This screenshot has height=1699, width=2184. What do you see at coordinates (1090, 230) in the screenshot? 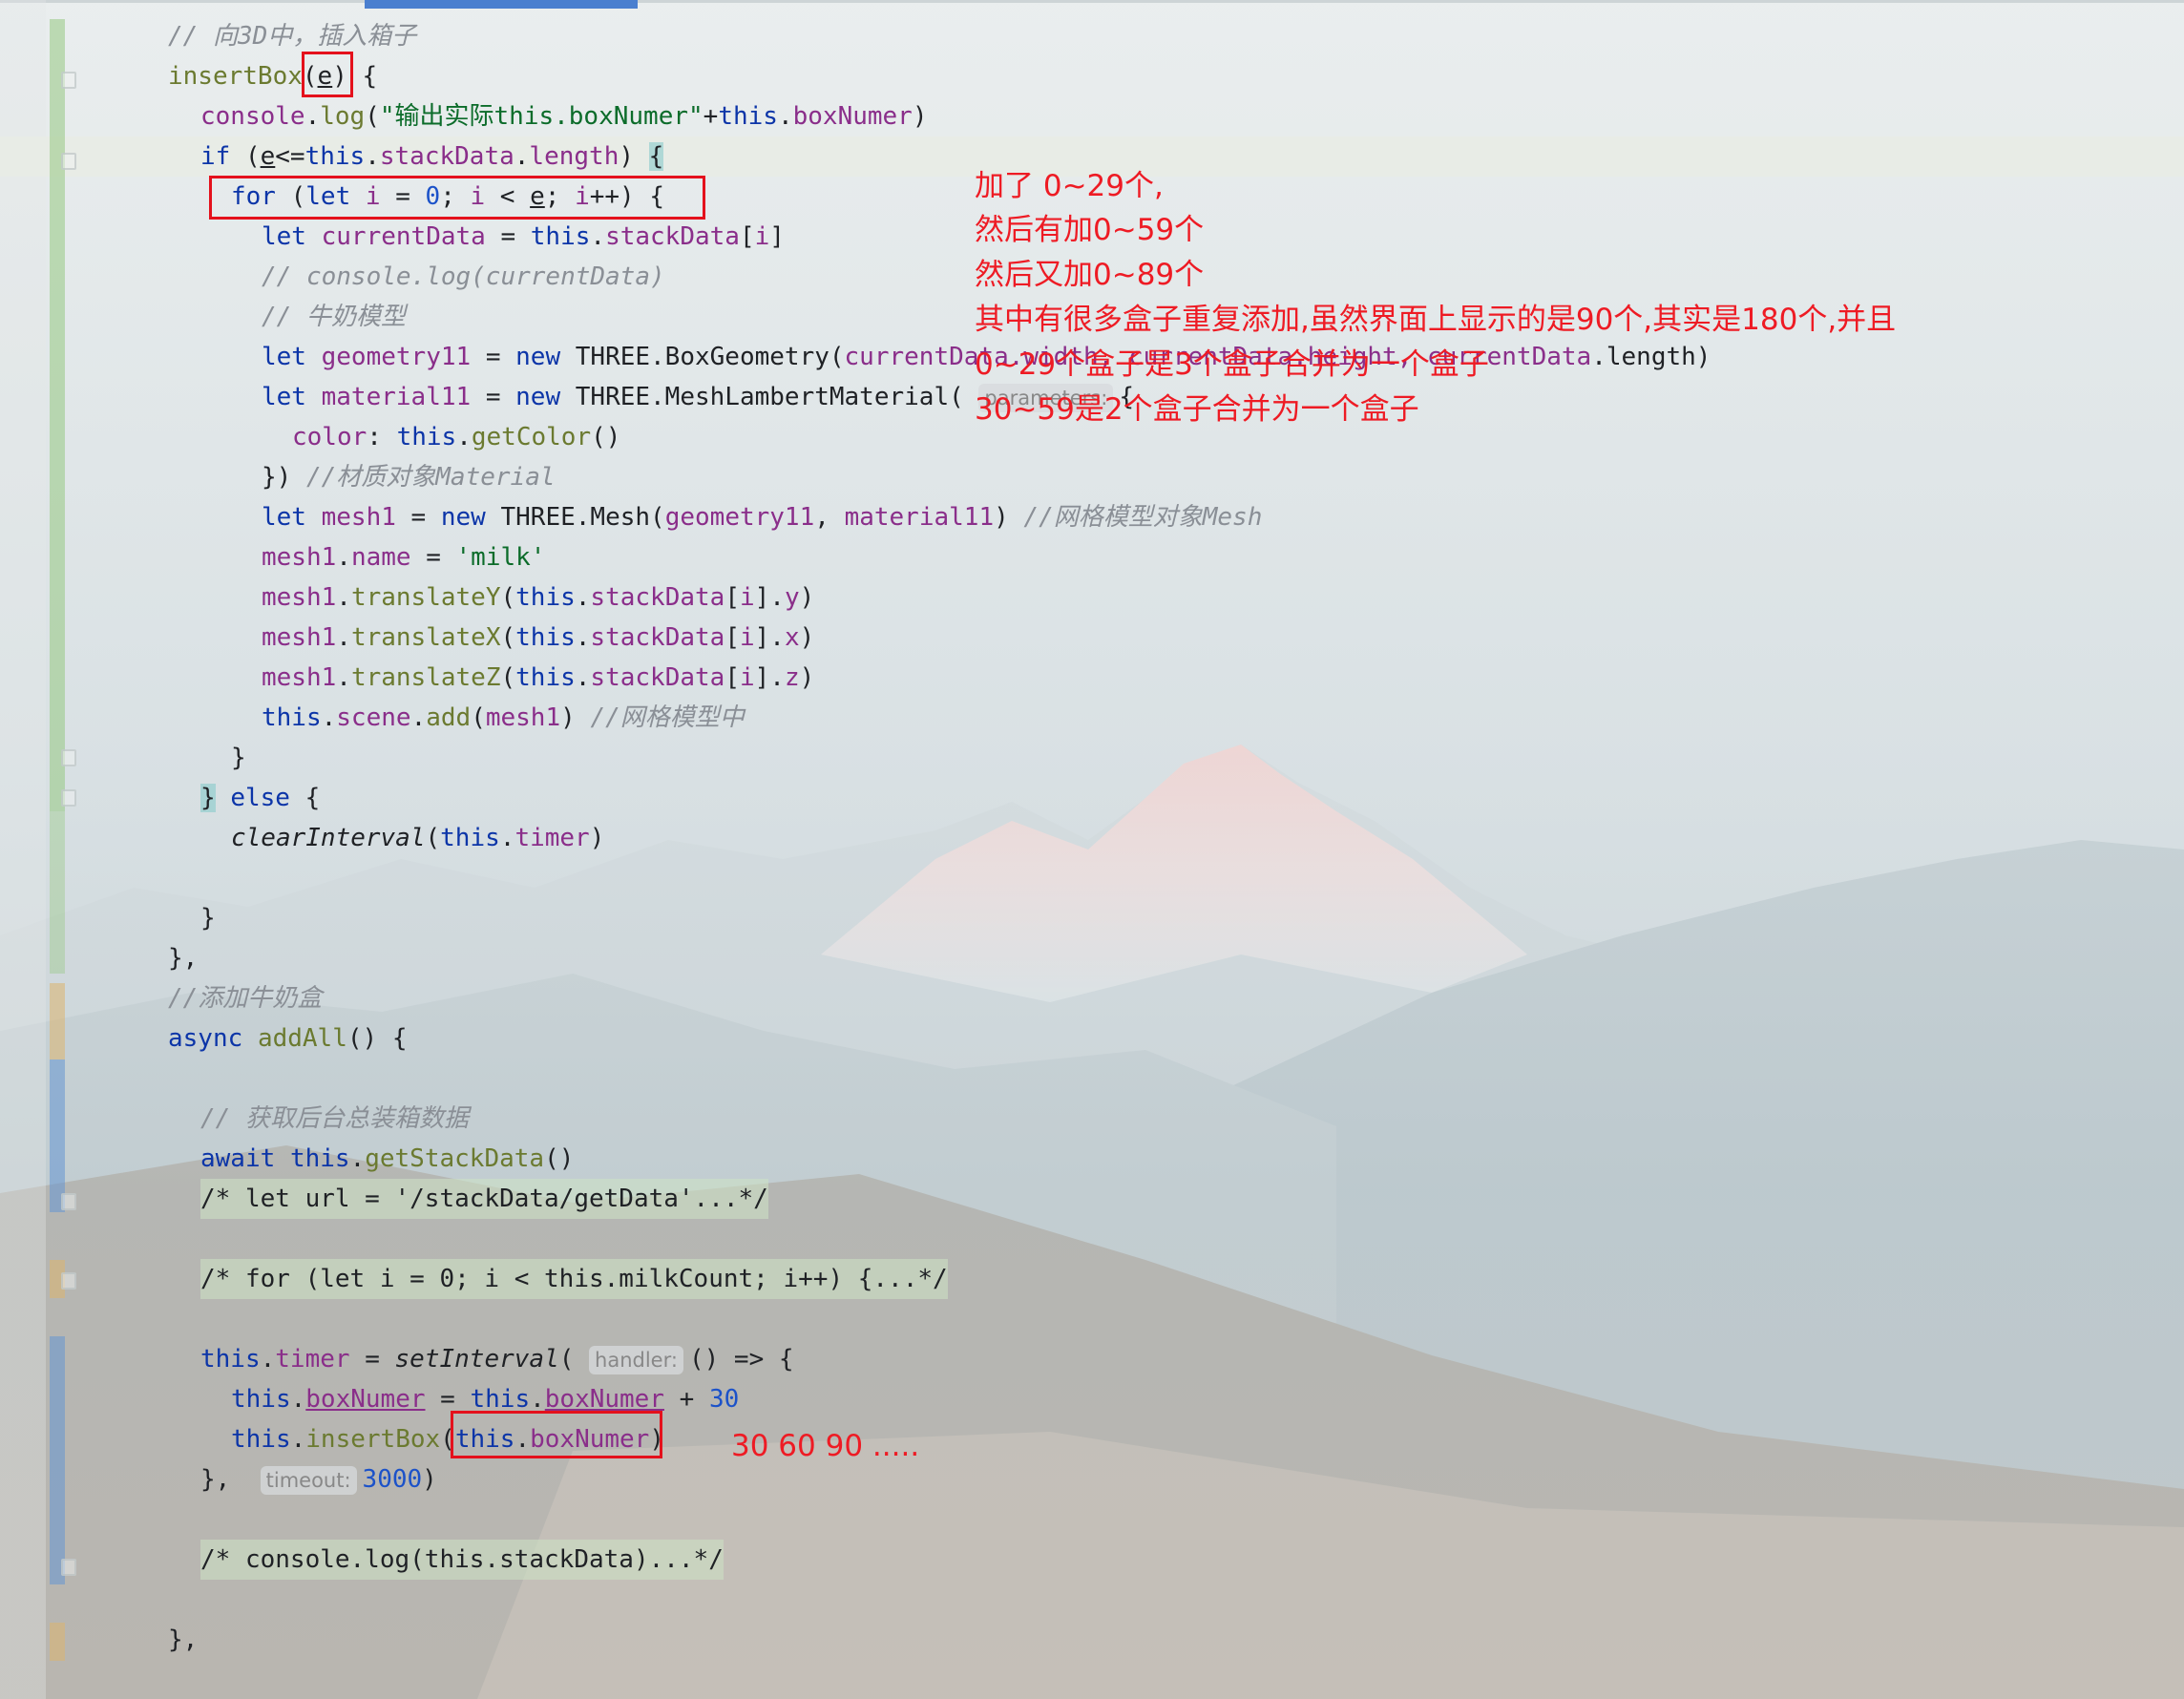
I see `annotation-note: 然后有加0~59个` at bounding box center [1090, 230].